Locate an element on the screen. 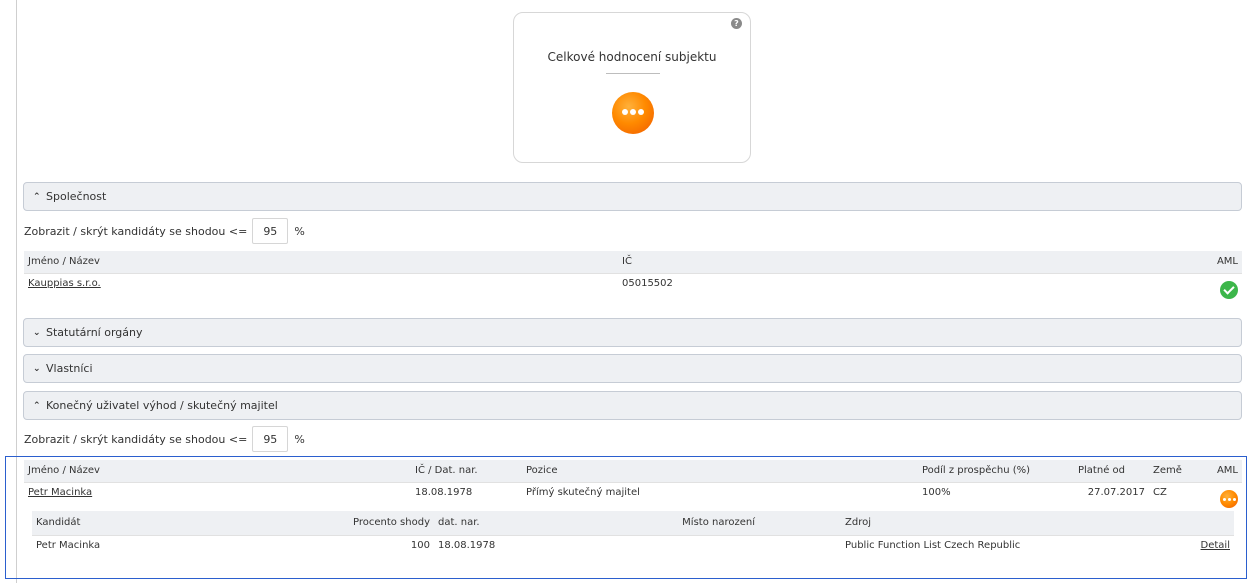  score-card-title: Celkové hodnocení subjektu is located at coordinates (632, 57).